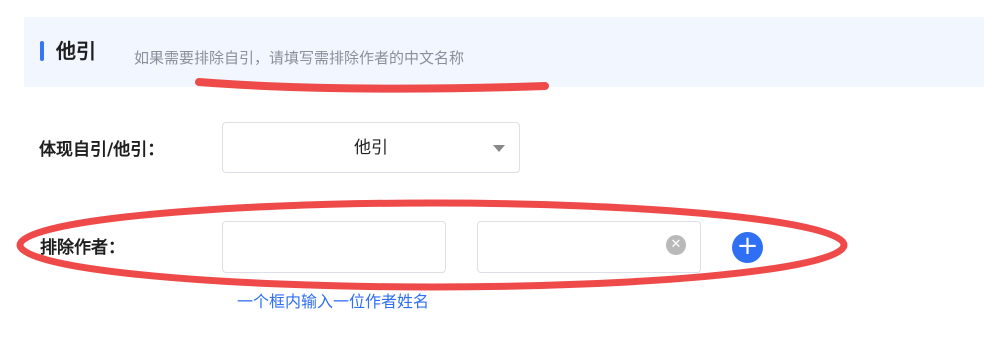 This screenshot has width=984, height=338. What do you see at coordinates (102, 150) in the screenshot?
I see `citation-type-label: 体现自引/他引：` at bounding box center [102, 150].